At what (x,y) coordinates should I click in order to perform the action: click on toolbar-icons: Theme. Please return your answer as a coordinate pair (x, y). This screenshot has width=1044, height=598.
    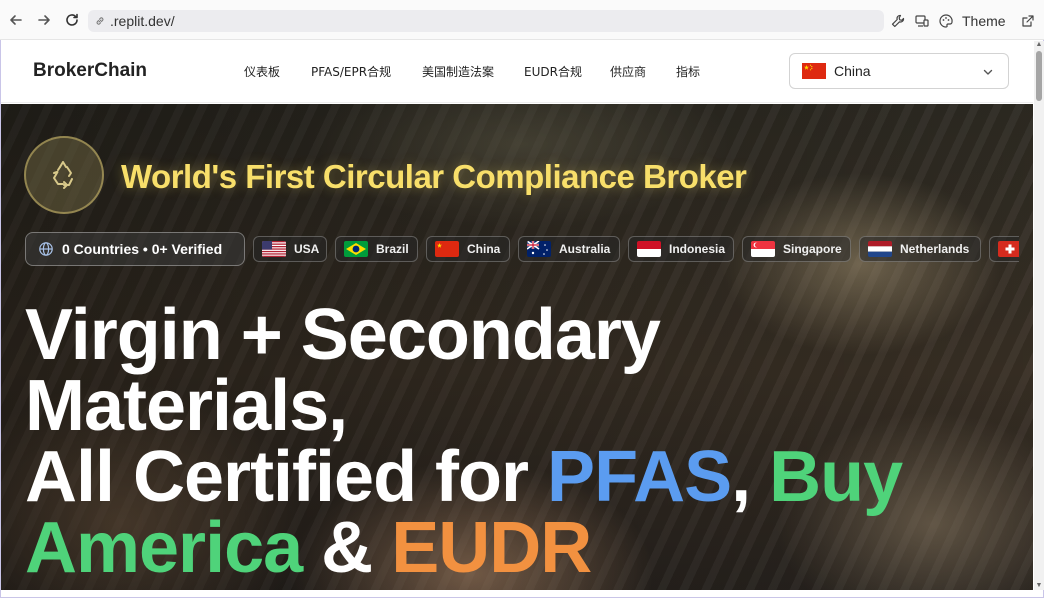
    Looking at the image, I should click on (963, 21).